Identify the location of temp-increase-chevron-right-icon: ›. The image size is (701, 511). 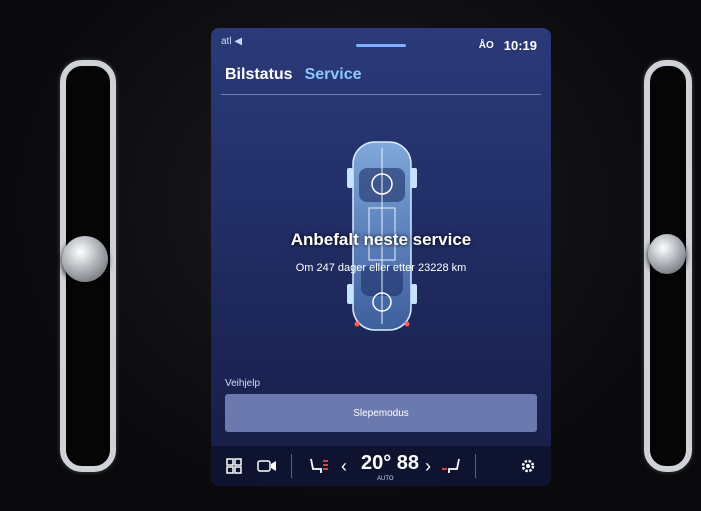
(428, 466).